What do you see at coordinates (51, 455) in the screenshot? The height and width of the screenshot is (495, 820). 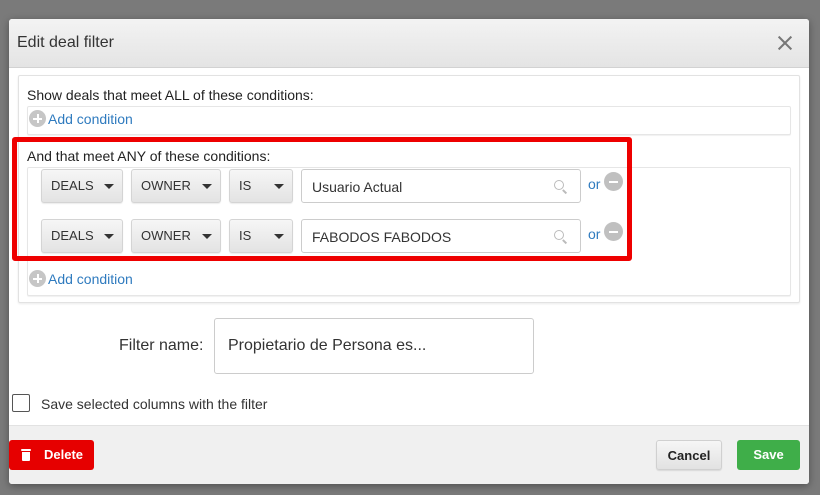 I see `delete-button: Delete` at bounding box center [51, 455].